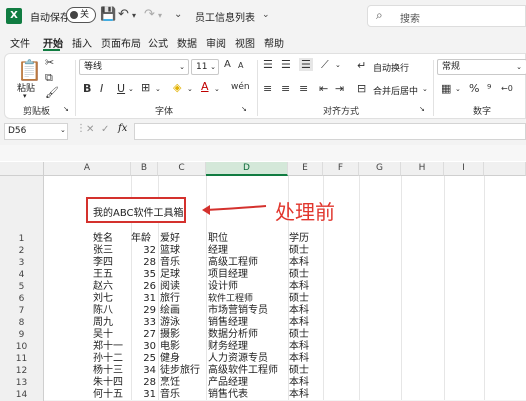 The width and height of the screenshot is (526, 401). Describe the element at coordinates (228, 383) in the screenshot. I see `cell-position: 产品经理` at that location.